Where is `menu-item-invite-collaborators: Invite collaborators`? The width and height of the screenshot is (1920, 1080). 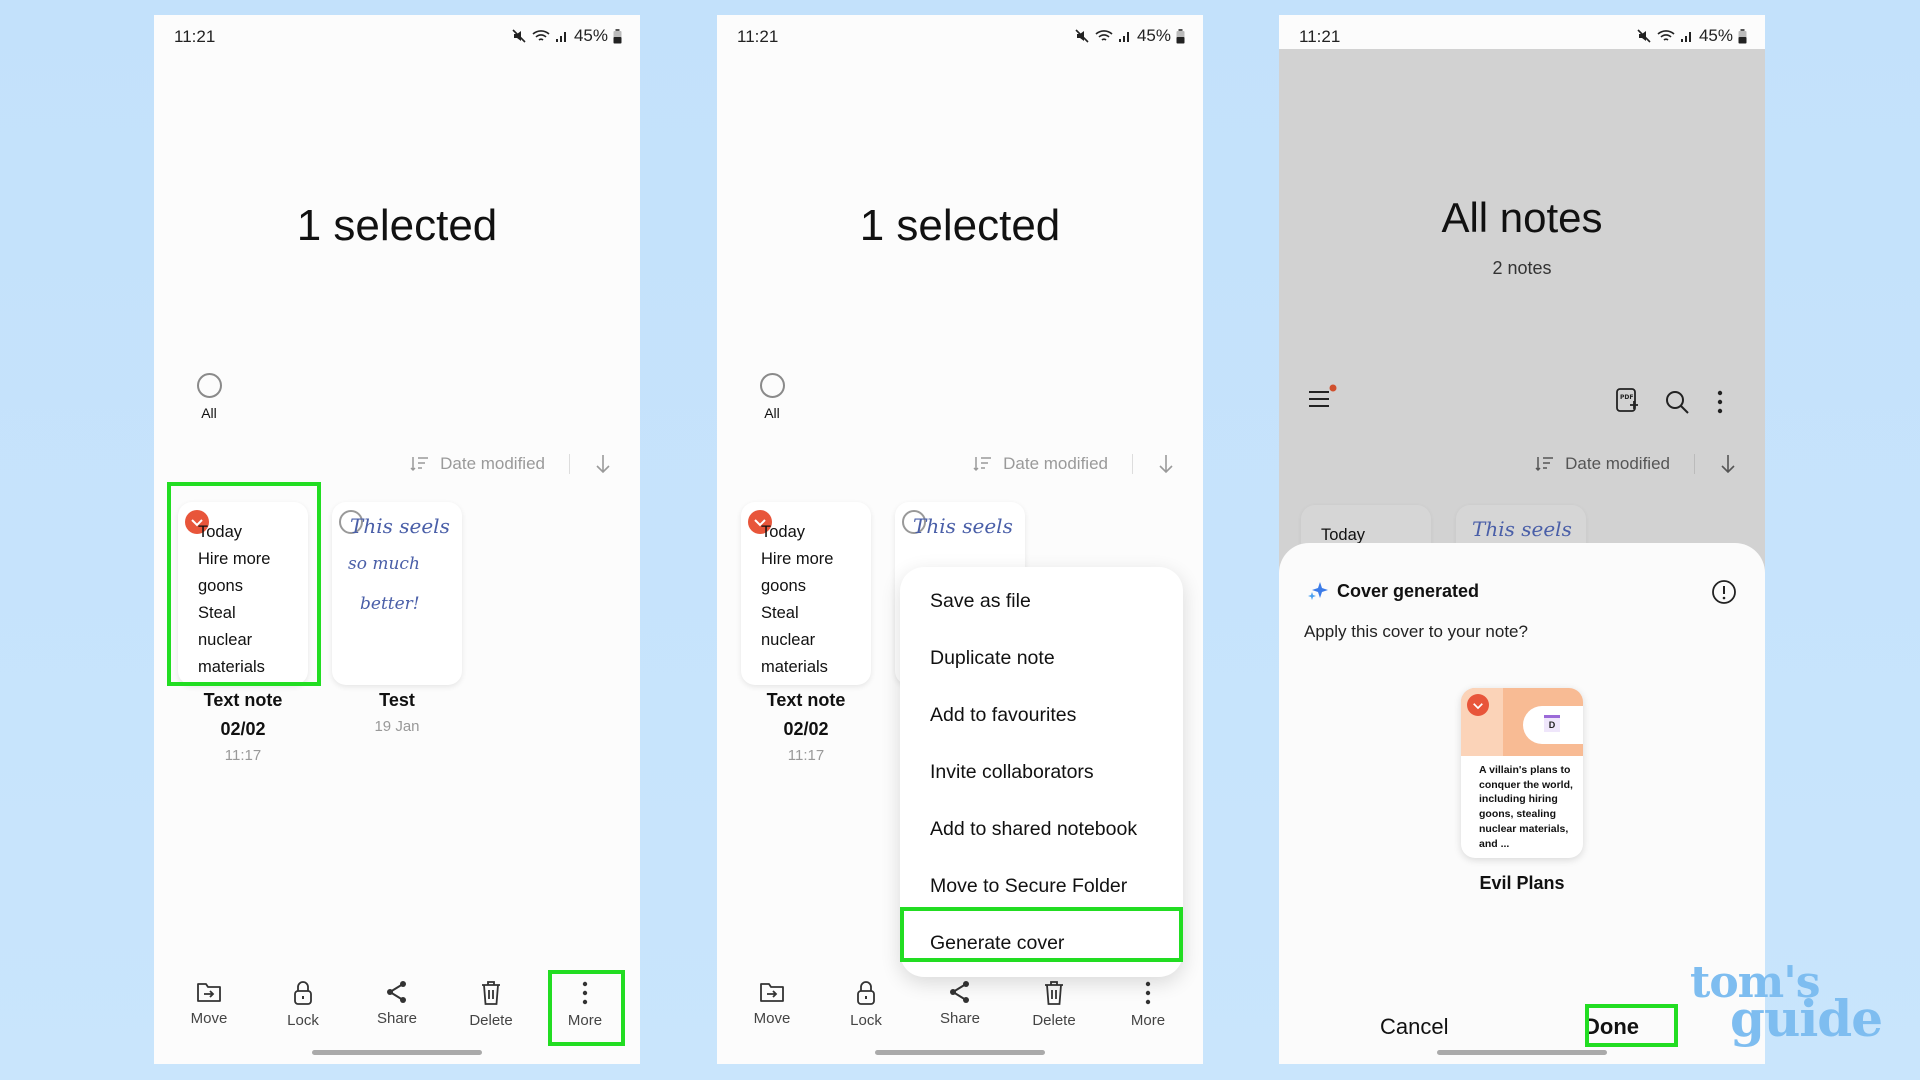 menu-item-invite-collaborators: Invite collaborators is located at coordinates (1012, 772).